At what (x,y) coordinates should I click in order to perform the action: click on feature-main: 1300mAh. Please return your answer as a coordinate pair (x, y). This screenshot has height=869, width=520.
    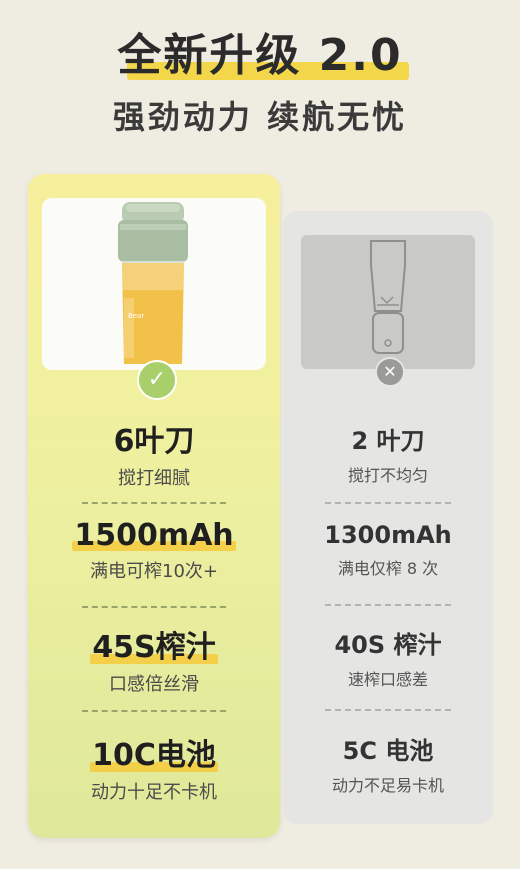
    Looking at the image, I should click on (388, 535).